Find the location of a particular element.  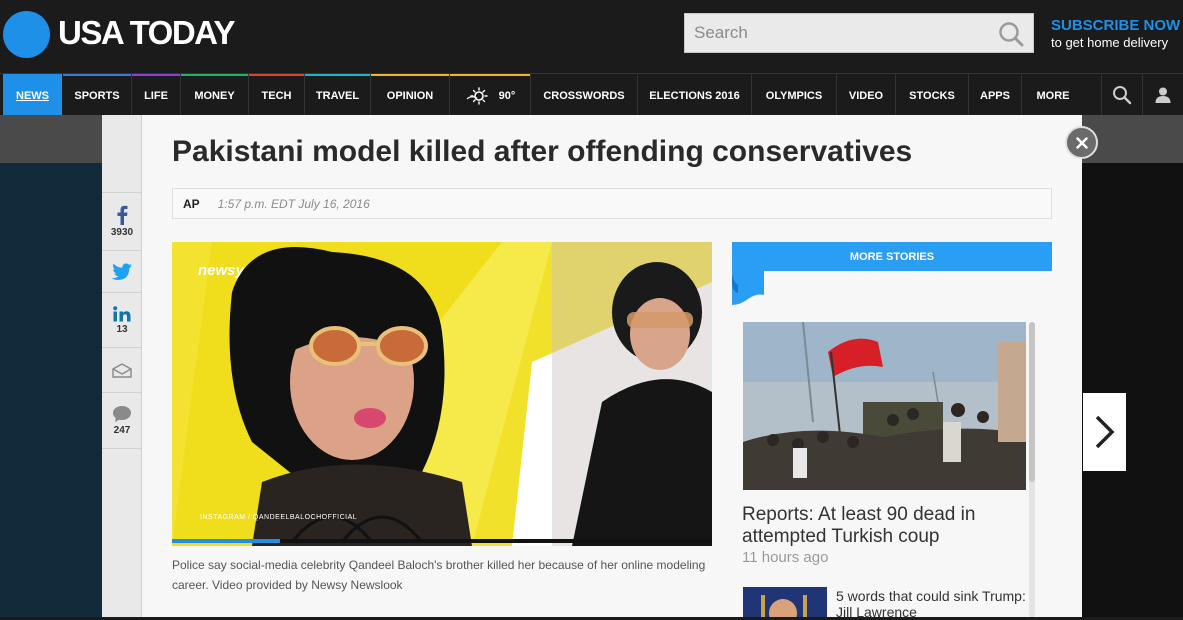

weather-sun-icon is located at coordinates (477, 95).